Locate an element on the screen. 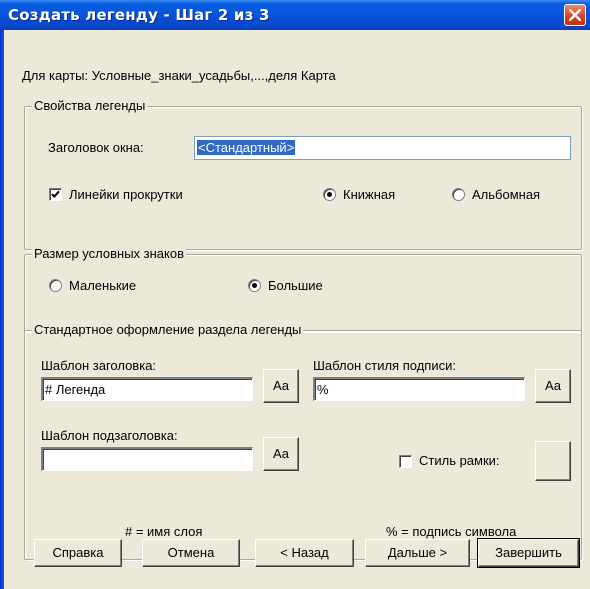 The height and width of the screenshot is (589, 590). subheading-template-label: Шаблон подзаголовка: is located at coordinates (109, 435).